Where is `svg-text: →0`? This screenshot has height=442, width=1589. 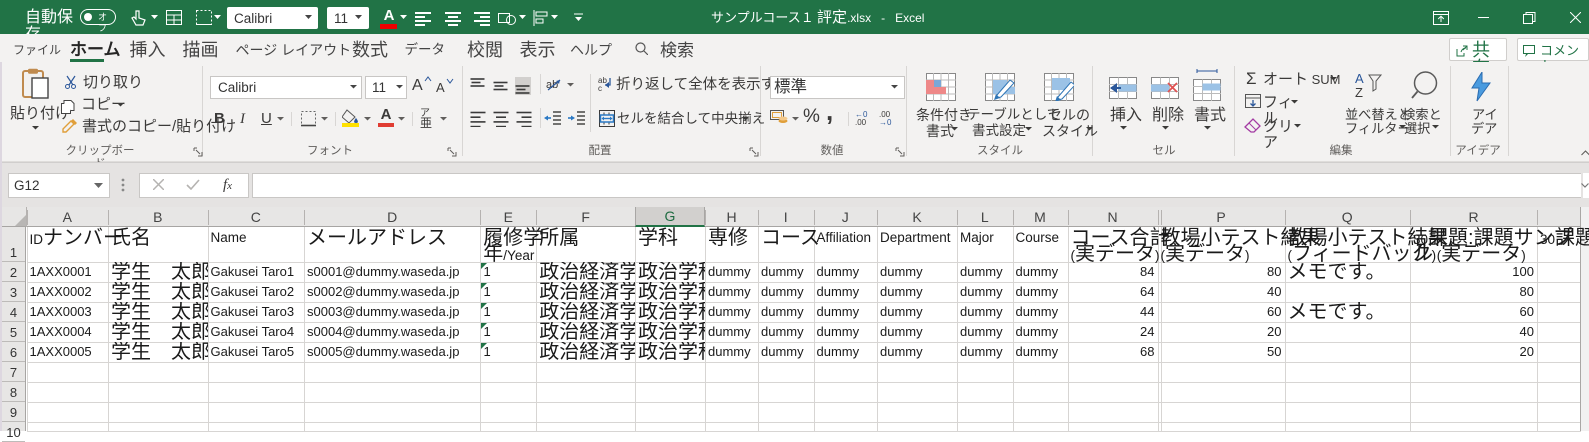 svg-text: →0 is located at coordinates (885, 121).